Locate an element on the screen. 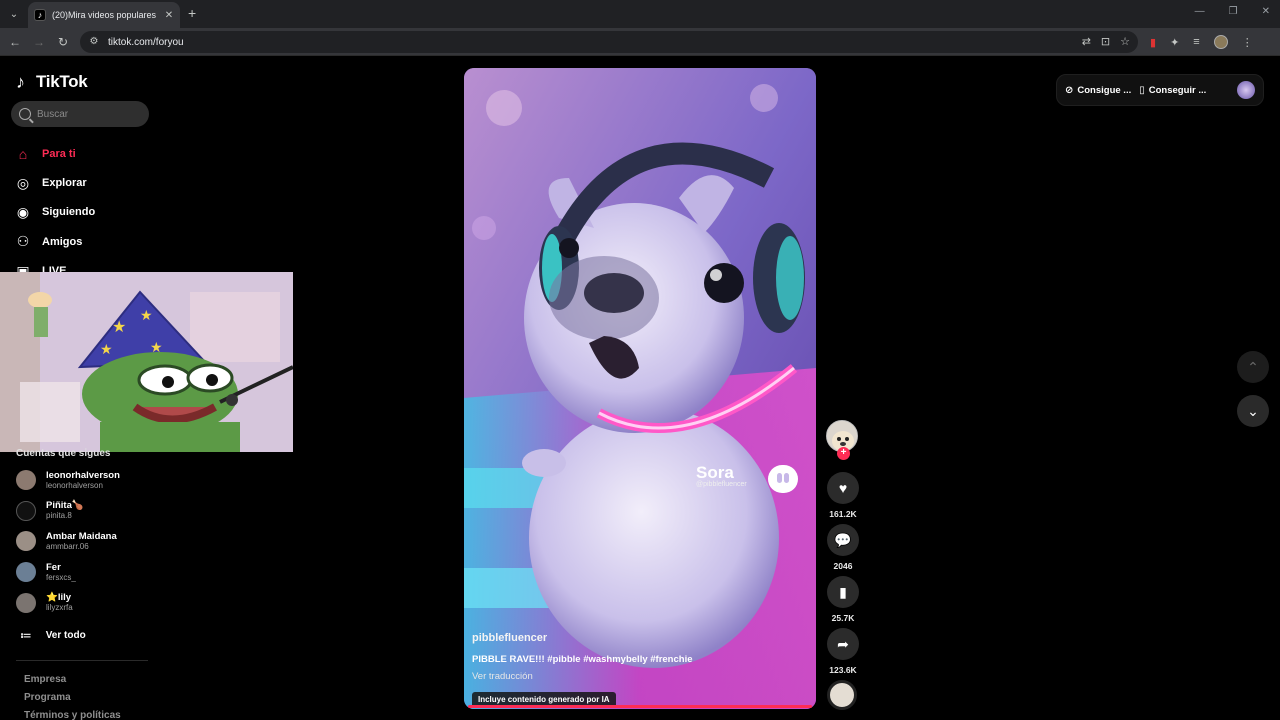  nav-label: Siguiendo is located at coordinates (69, 212).